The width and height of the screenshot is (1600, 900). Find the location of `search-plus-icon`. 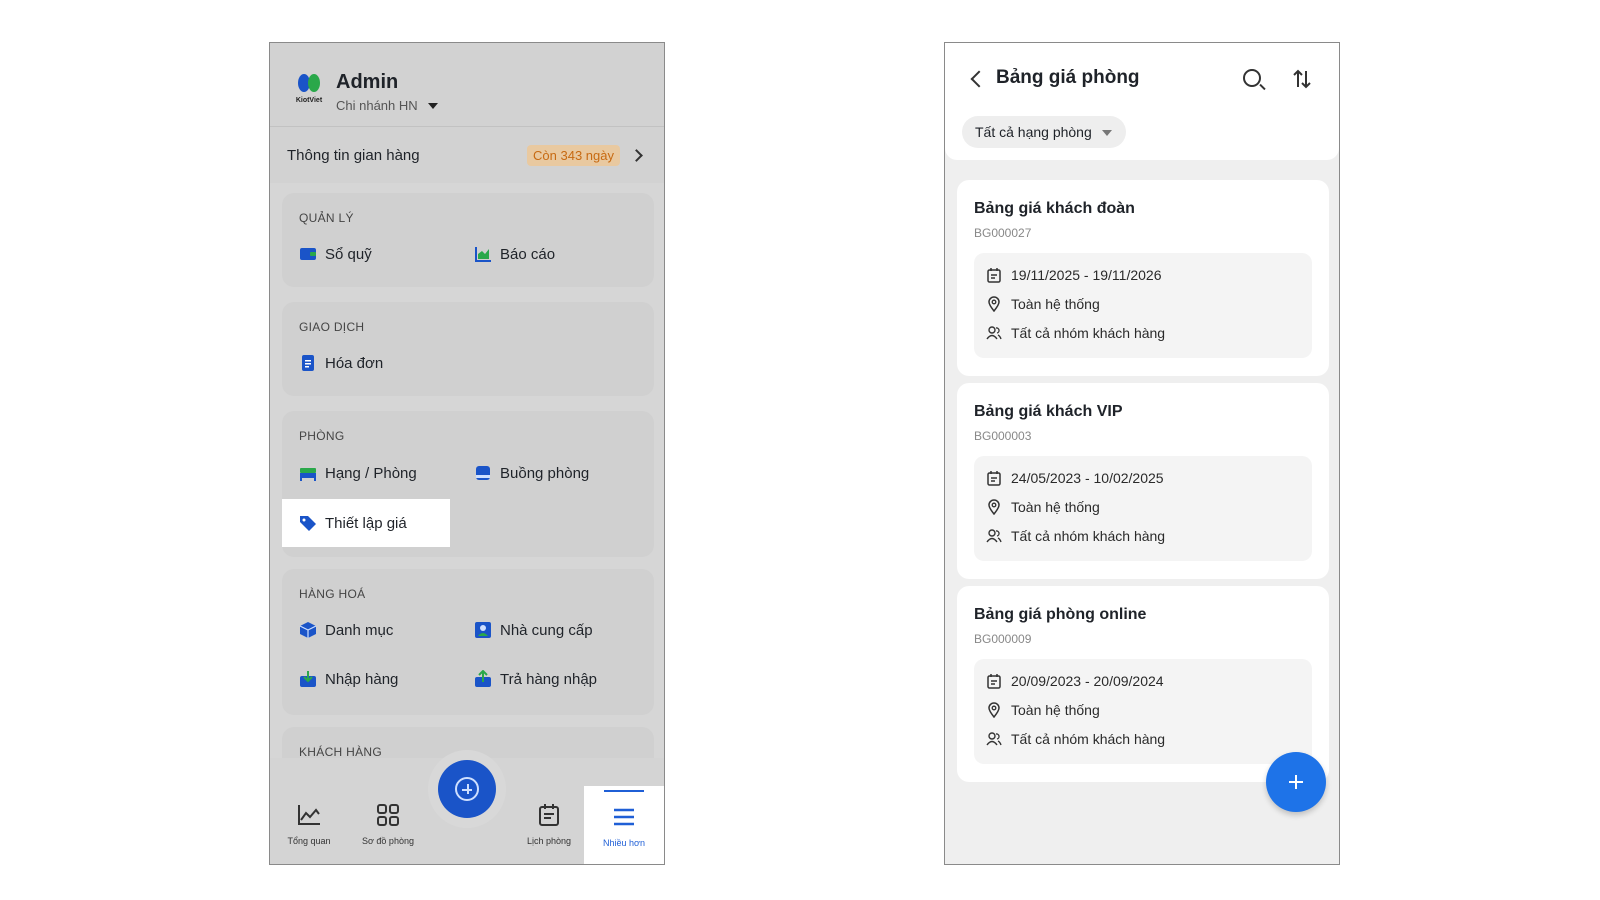

search-plus-icon is located at coordinates (467, 789).